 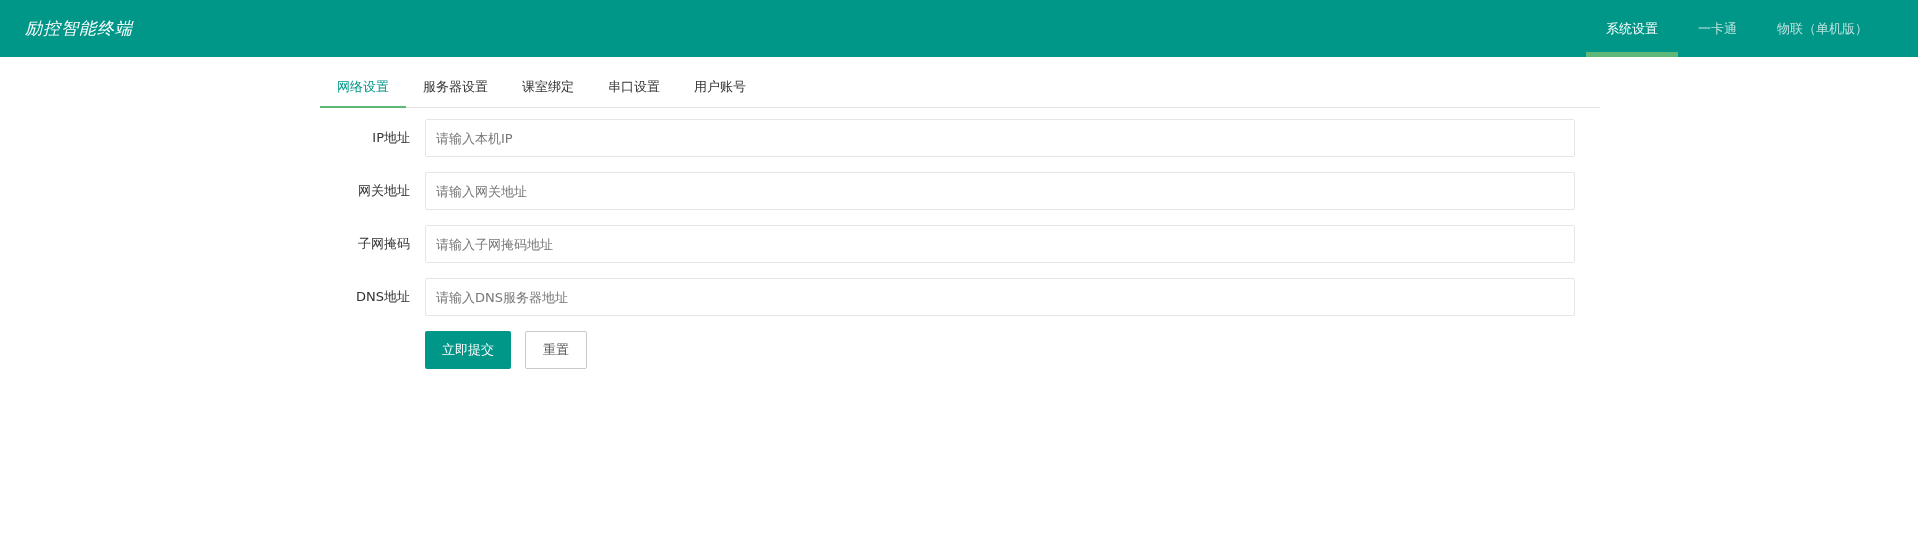 What do you see at coordinates (363, 89) in the screenshot?
I see `tab: 网络设置` at bounding box center [363, 89].